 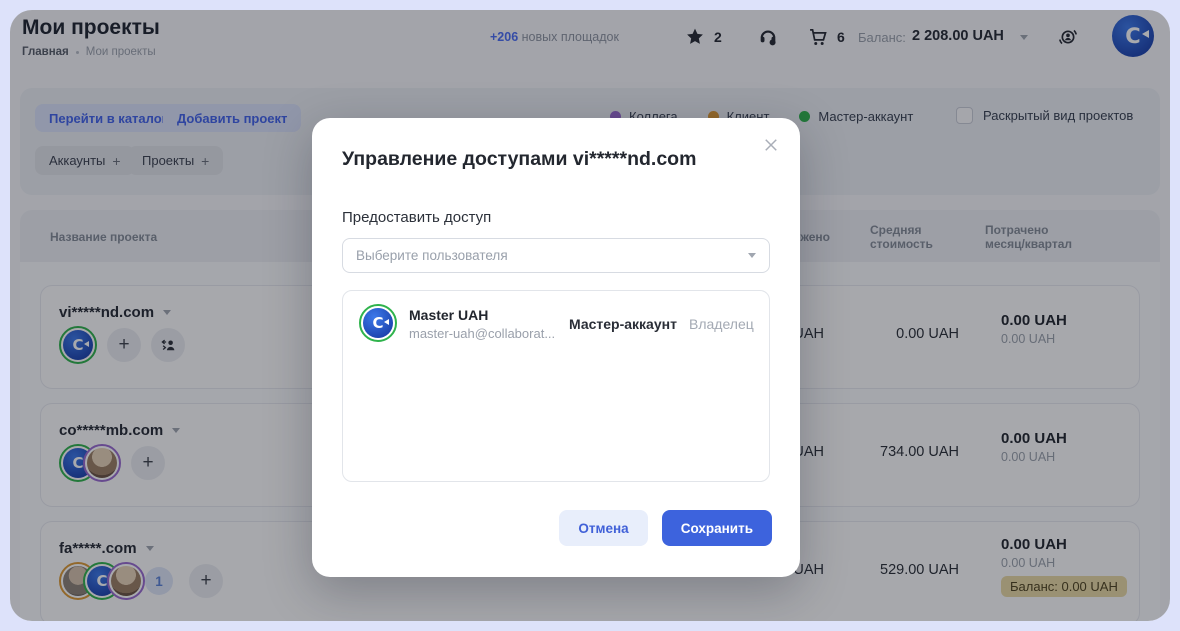 I want to click on user-select-placeholder: Выберите пользователя, so click(x=432, y=255).